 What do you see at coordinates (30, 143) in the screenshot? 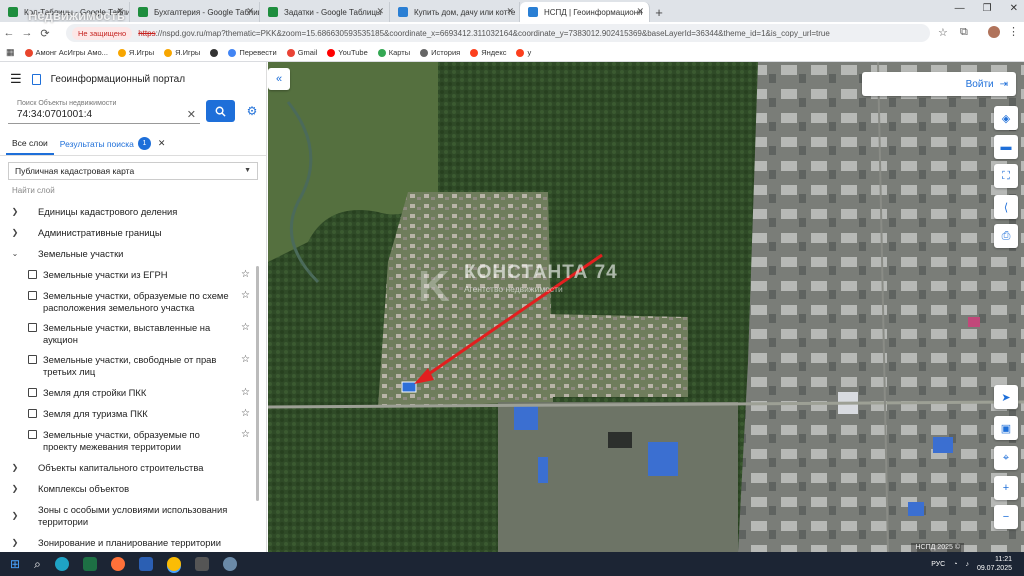
I see `tab-all-layers: Все слои` at bounding box center [30, 143].